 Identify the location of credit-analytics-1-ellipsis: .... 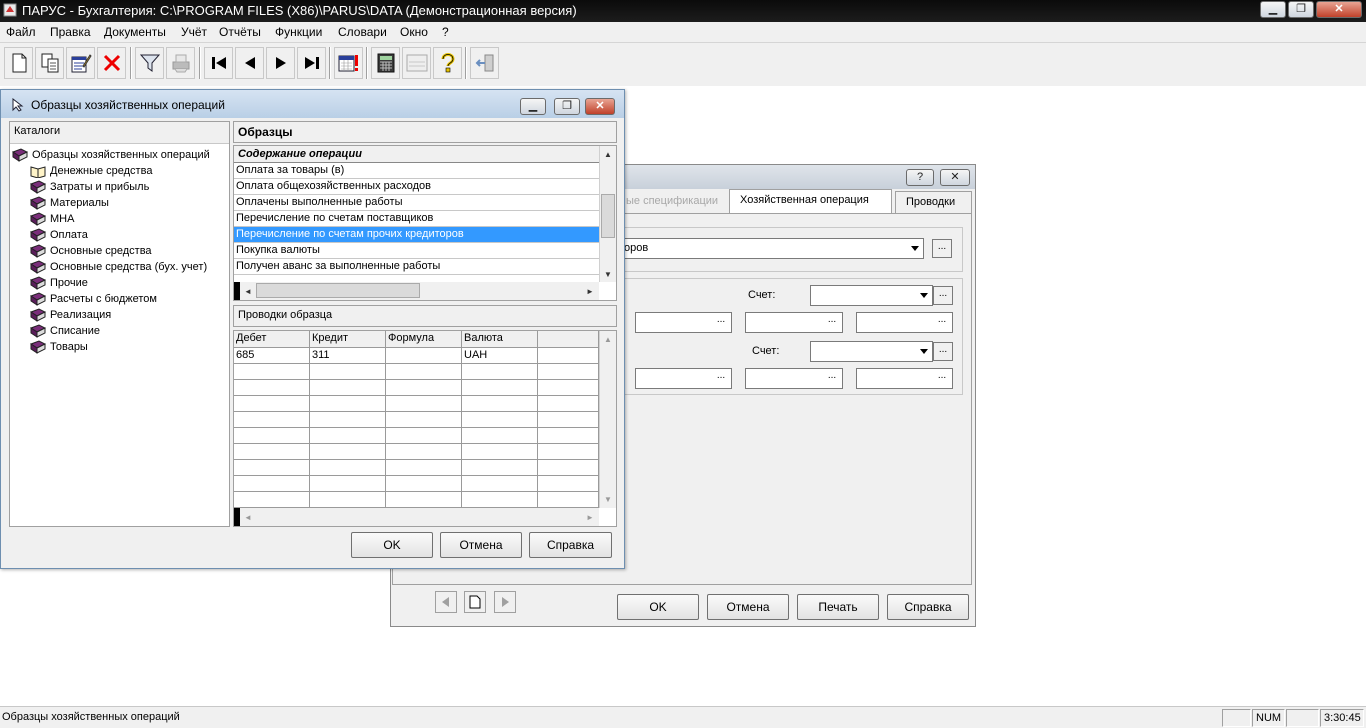
(721, 378).